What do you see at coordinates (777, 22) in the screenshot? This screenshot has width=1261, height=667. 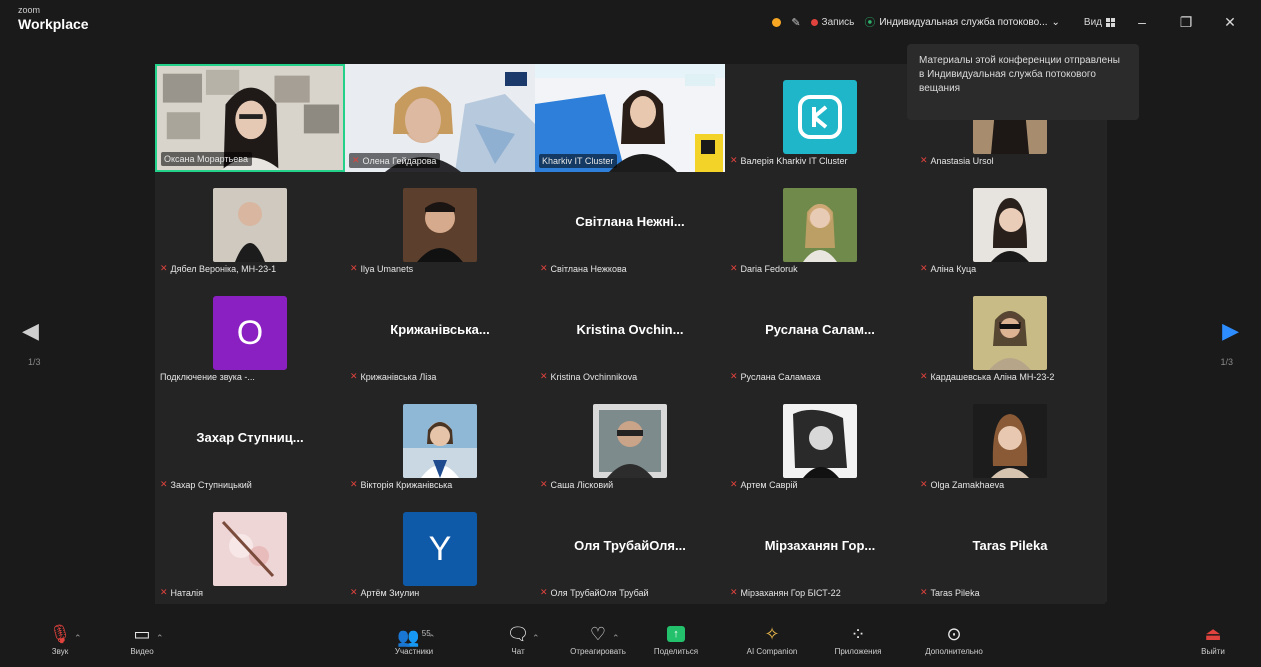 I see `shield-icon` at bounding box center [777, 22].